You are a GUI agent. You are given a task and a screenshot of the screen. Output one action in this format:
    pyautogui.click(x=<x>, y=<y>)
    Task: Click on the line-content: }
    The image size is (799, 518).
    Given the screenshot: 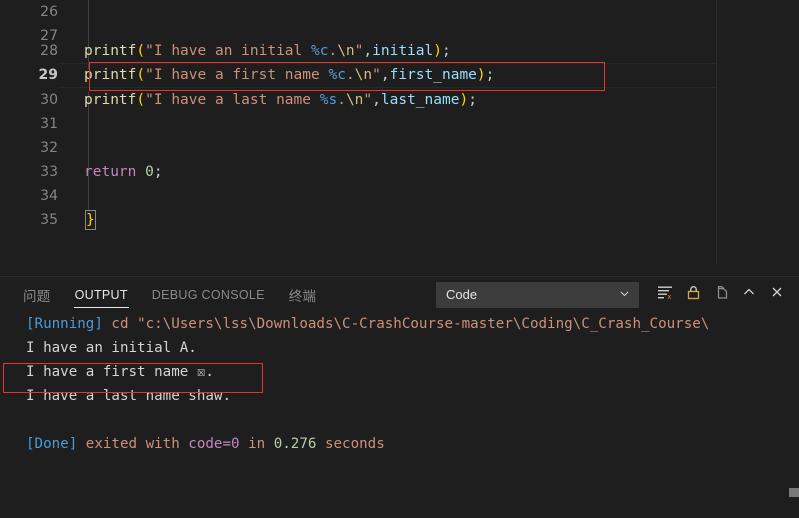 What is the action you would take?
    pyautogui.click(x=90, y=220)
    